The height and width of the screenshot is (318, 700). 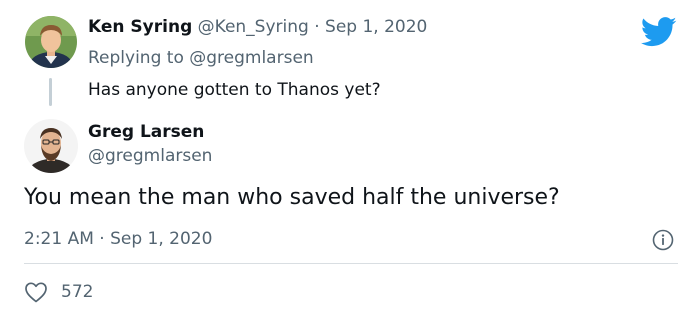 I want to click on heart-icon, so click(x=36, y=292).